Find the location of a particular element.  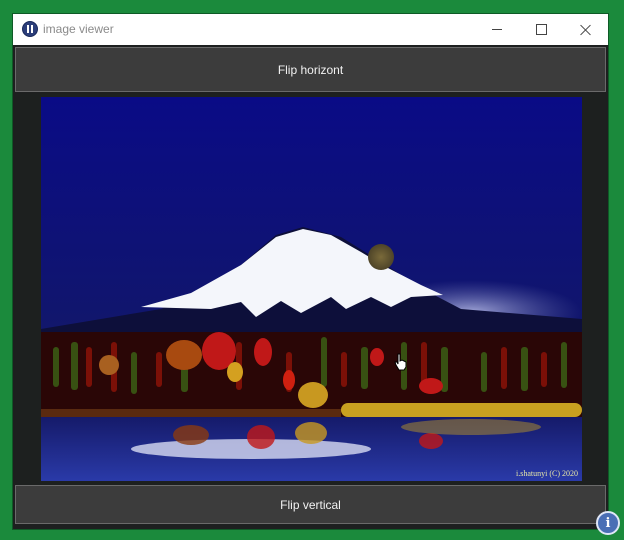

close-button is located at coordinates (586, 29).